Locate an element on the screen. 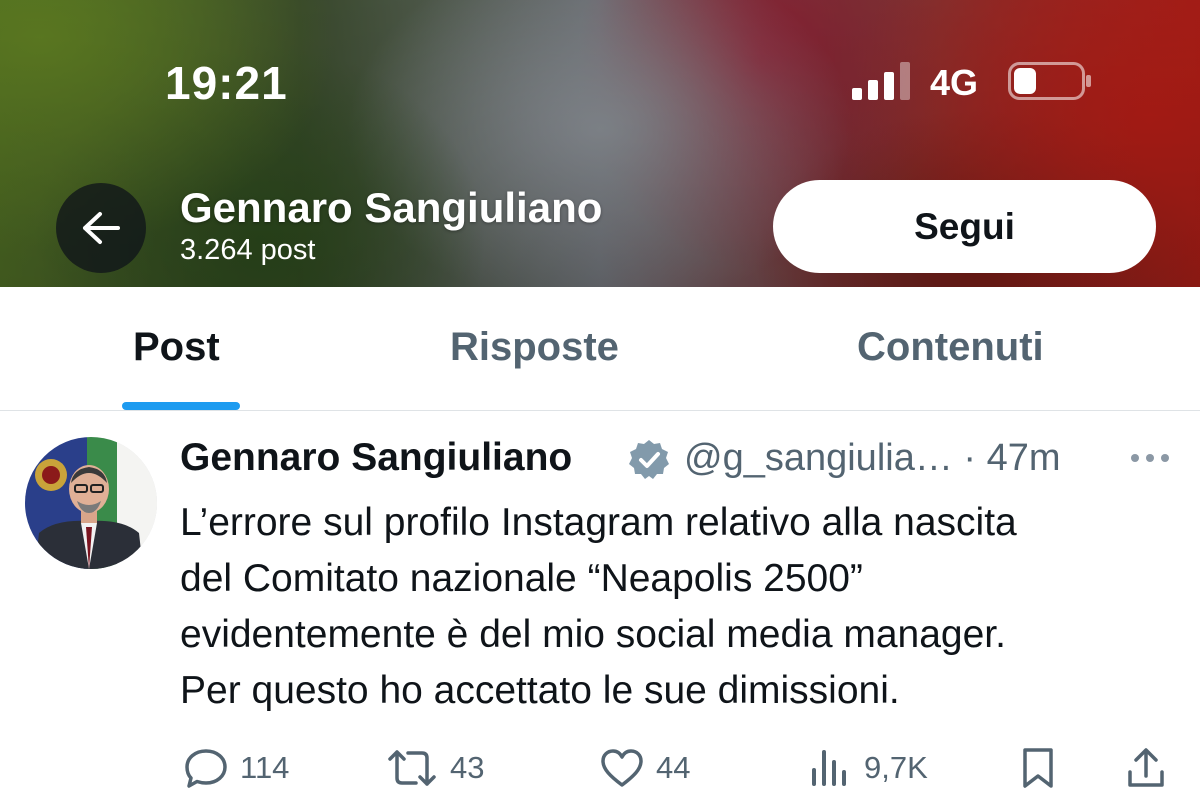  share-icon is located at coordinates (1146, 767).